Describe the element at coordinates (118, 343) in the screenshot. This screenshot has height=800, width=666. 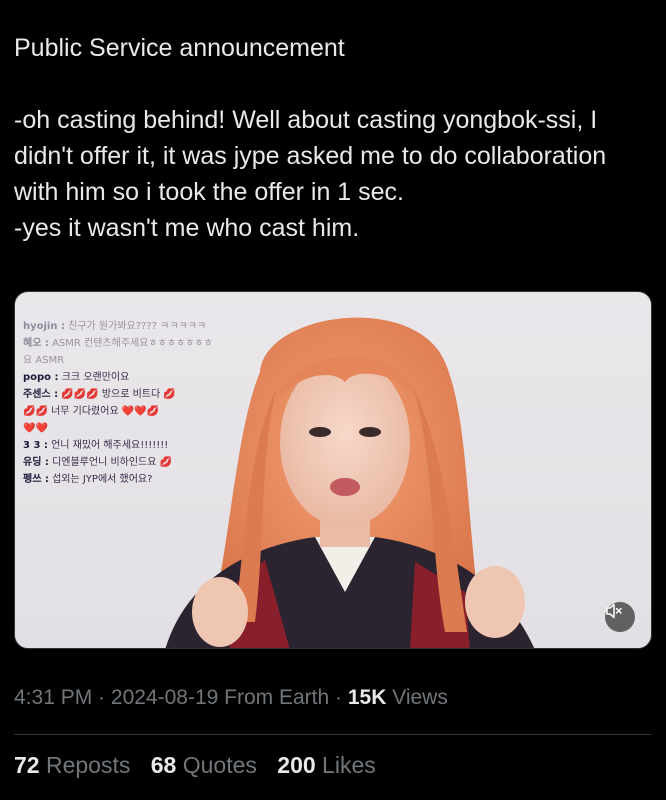
I see `chat-message: 혜오 : ASMR 컨텐츠해주세요ㅎㅎㅎㅎㅎㅎㅎ` at that location.